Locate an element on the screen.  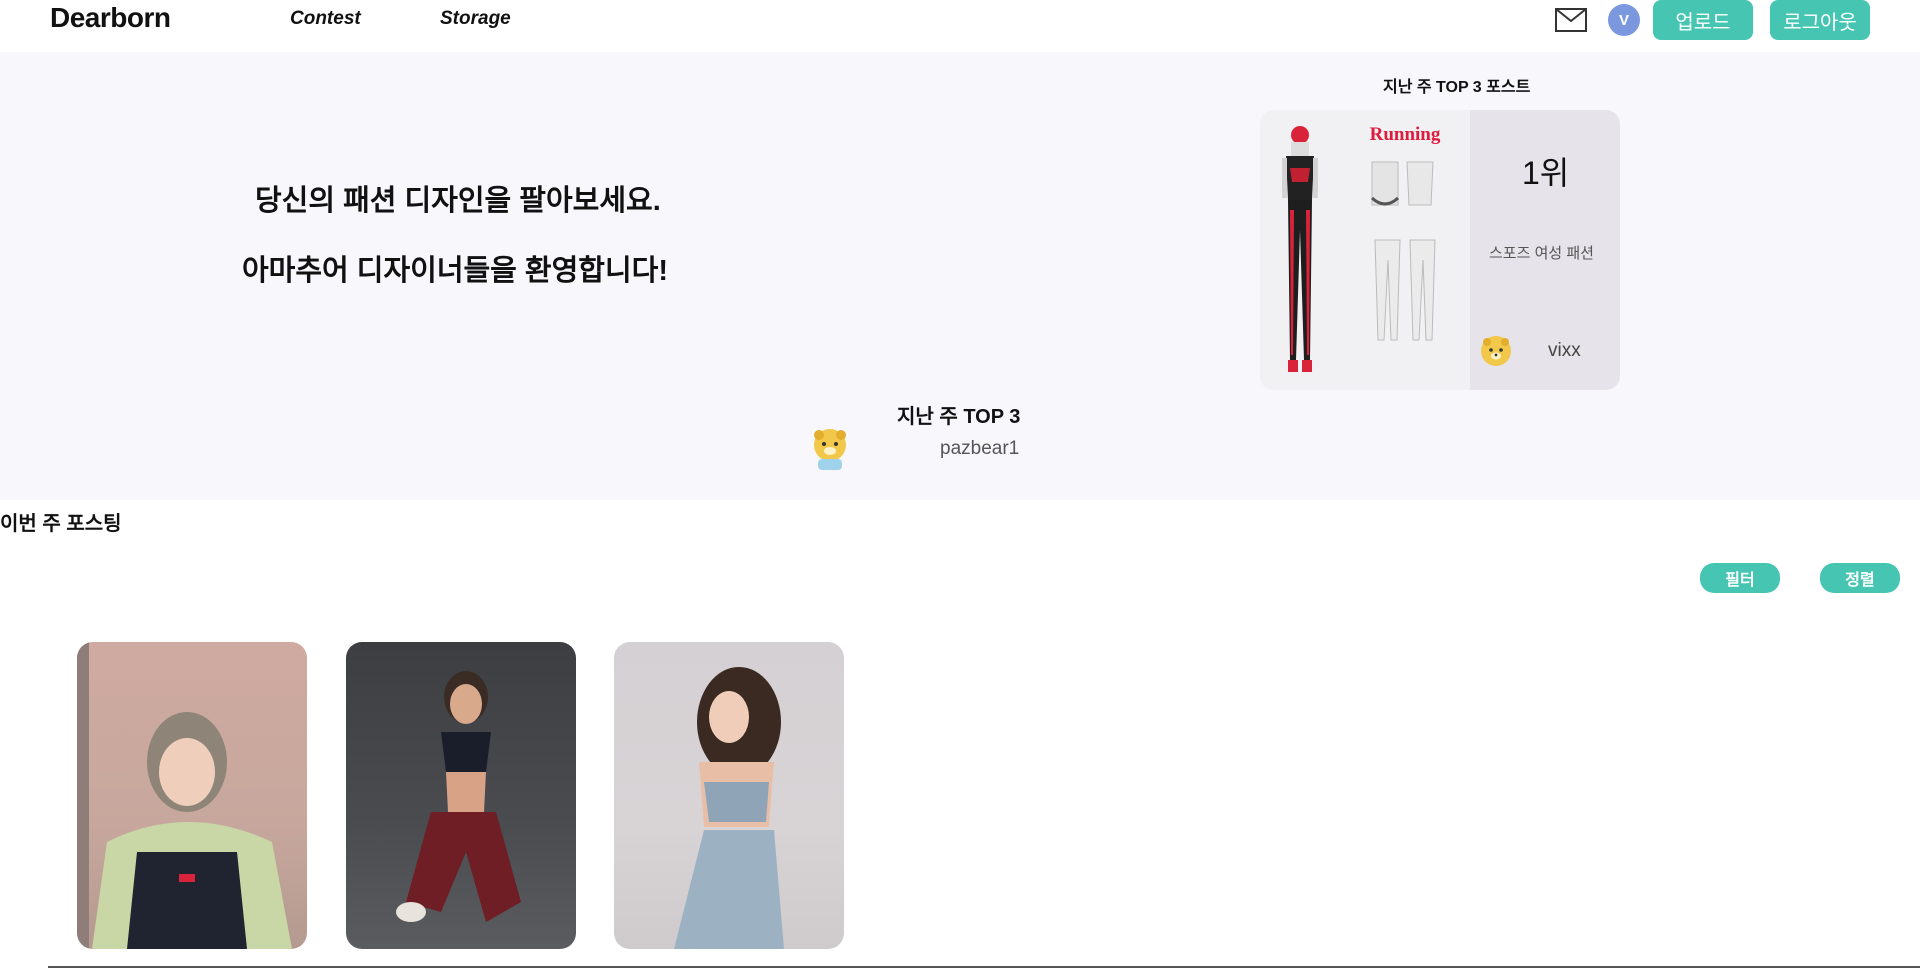
top-week-user: pazbear1 is located at coordinates (979, 449).